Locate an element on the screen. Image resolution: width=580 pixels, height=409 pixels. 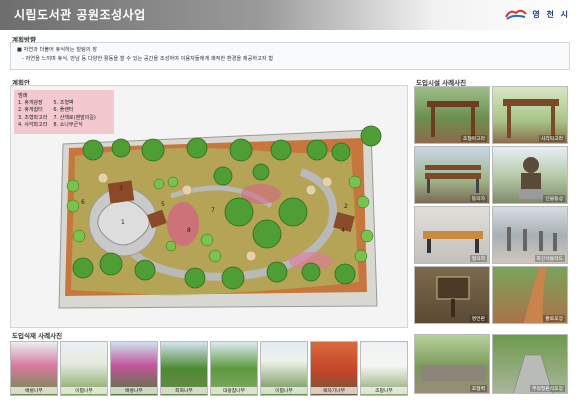
legend-item: 6. 플랜터 is located at coordinates (63, 110).